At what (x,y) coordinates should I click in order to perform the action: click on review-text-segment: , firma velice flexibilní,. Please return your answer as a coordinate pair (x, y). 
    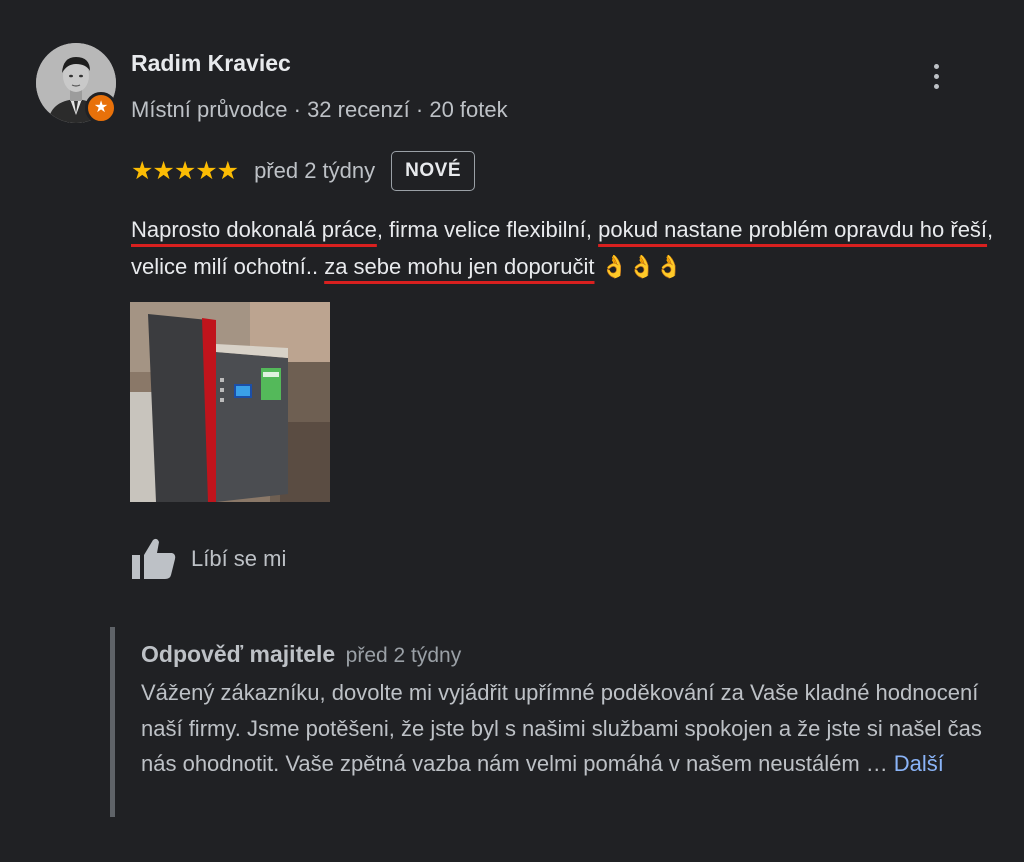
    Looking at the image, I should click on (487, 229).